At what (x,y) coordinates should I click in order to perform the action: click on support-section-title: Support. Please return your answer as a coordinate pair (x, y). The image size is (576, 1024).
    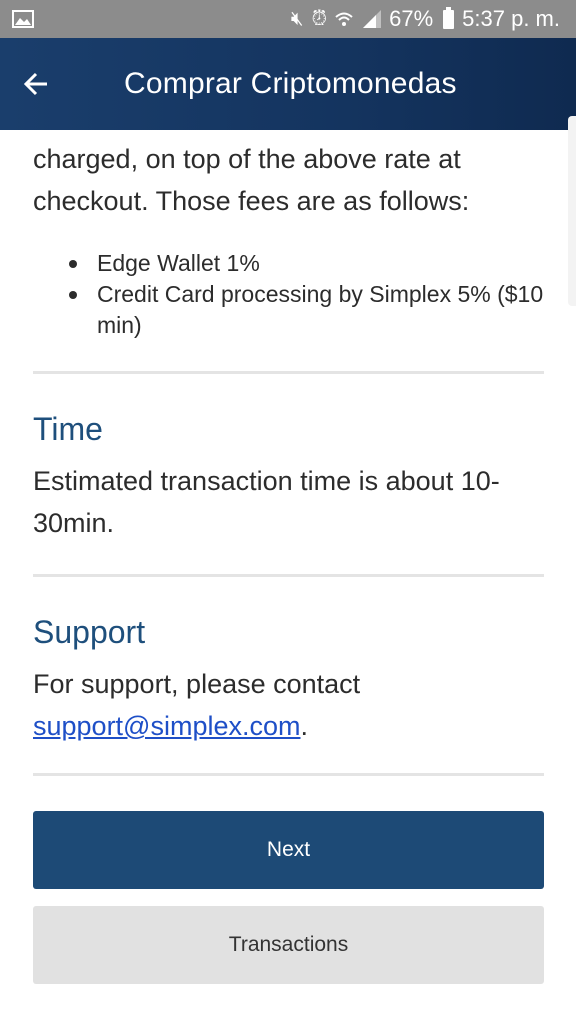
    Looking at the image, I should click on (89, 632).